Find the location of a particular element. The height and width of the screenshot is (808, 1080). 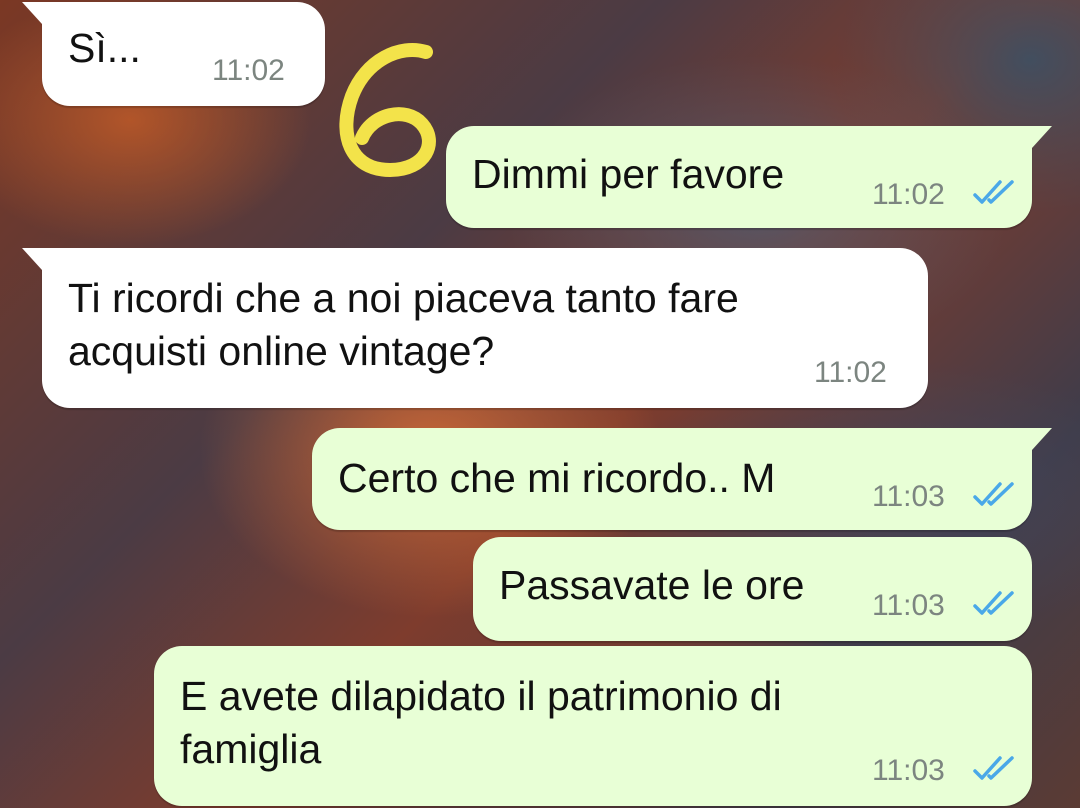

message-bubble-outgoing: Passavate le ore 11:03 is located at coordinates (752, 589).